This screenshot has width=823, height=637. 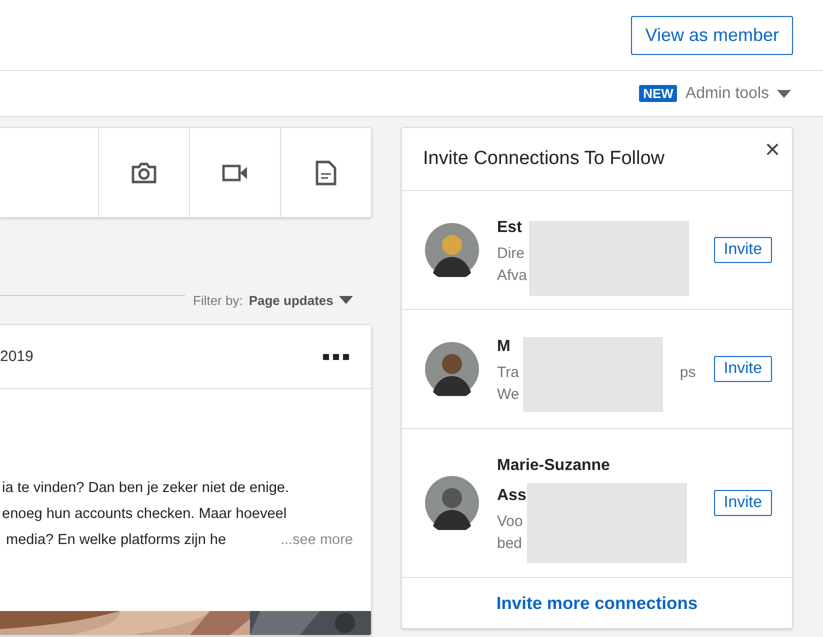 I want to click on document-icon, so click(x=326, y=173).